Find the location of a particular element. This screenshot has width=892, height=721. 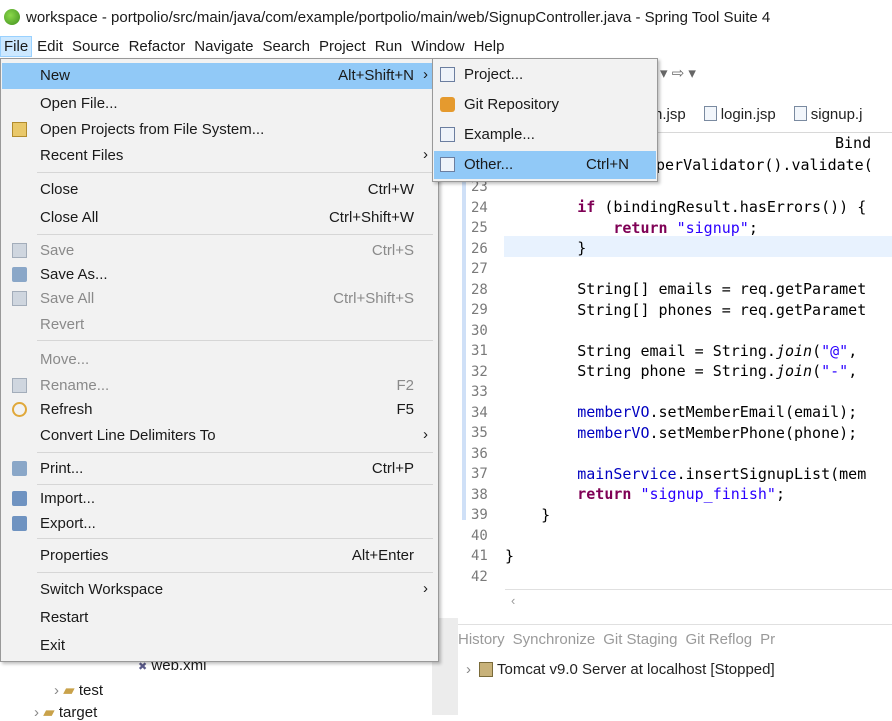

menu-refactor: Refactor is located at coordinates (157, 46).